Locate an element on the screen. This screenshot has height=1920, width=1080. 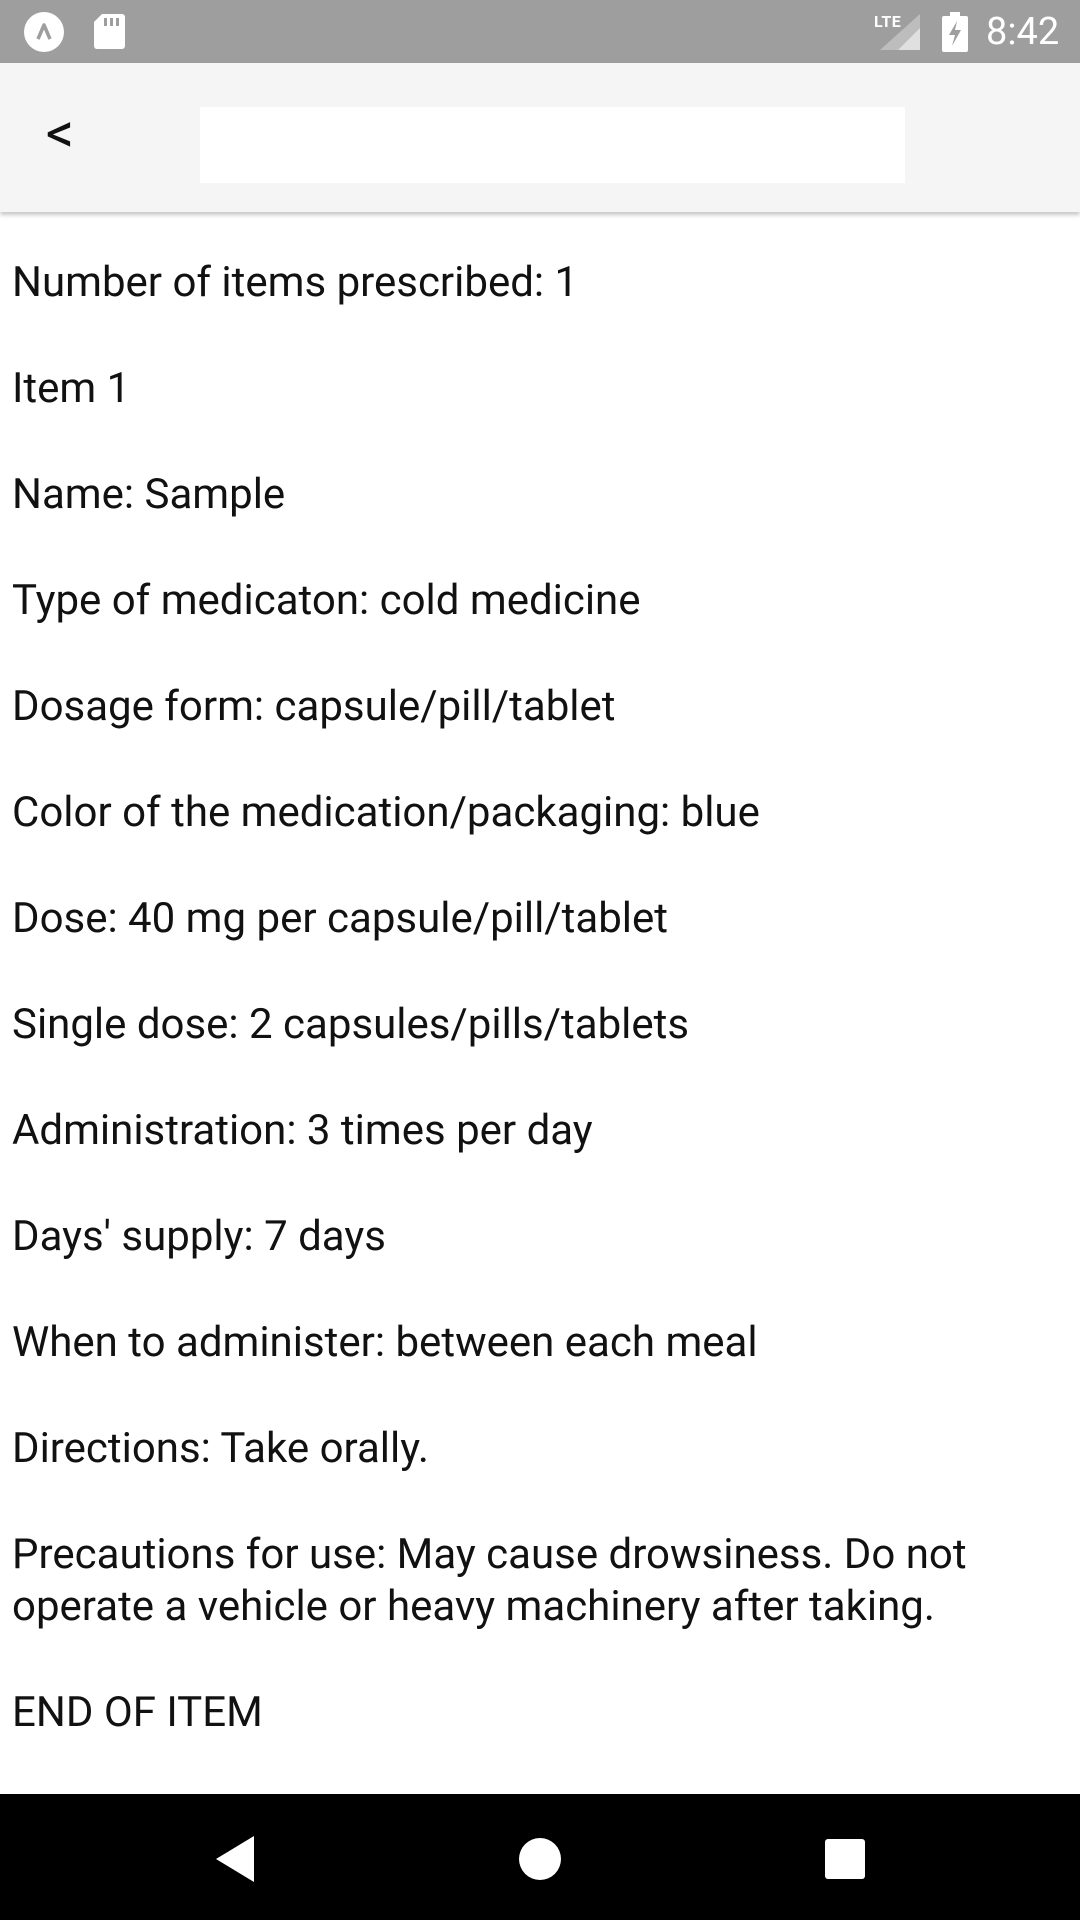
nav-home-icon is located at coordinates (540, 1859).